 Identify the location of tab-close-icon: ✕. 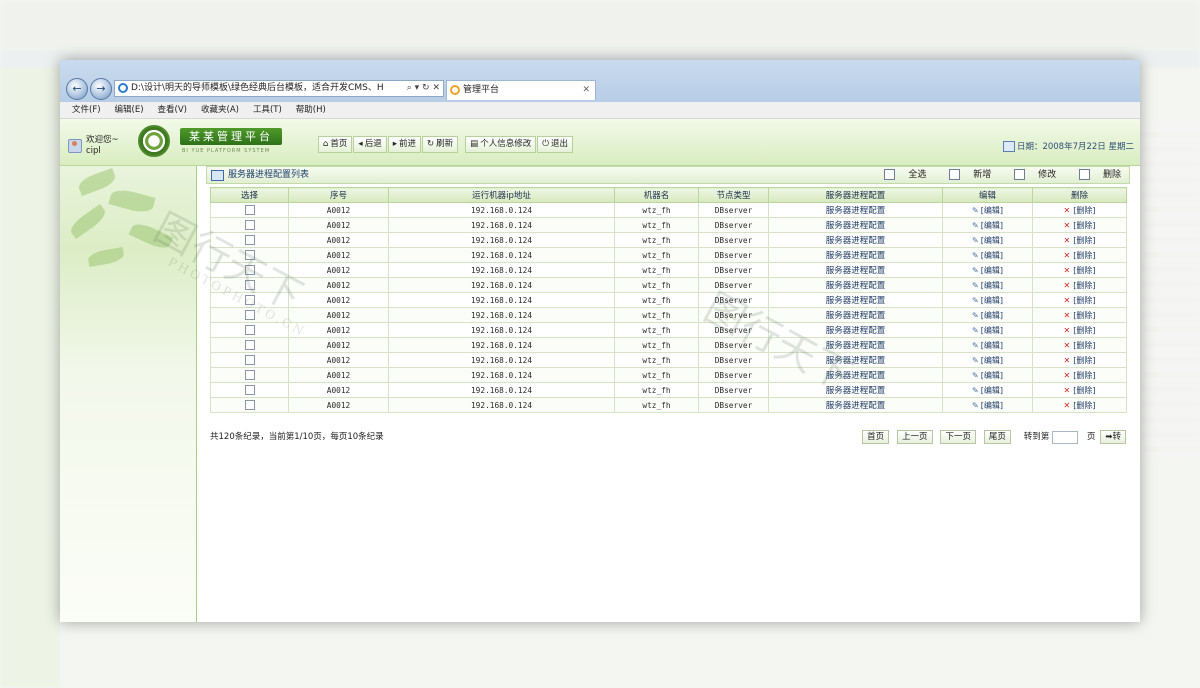
(586, 90).